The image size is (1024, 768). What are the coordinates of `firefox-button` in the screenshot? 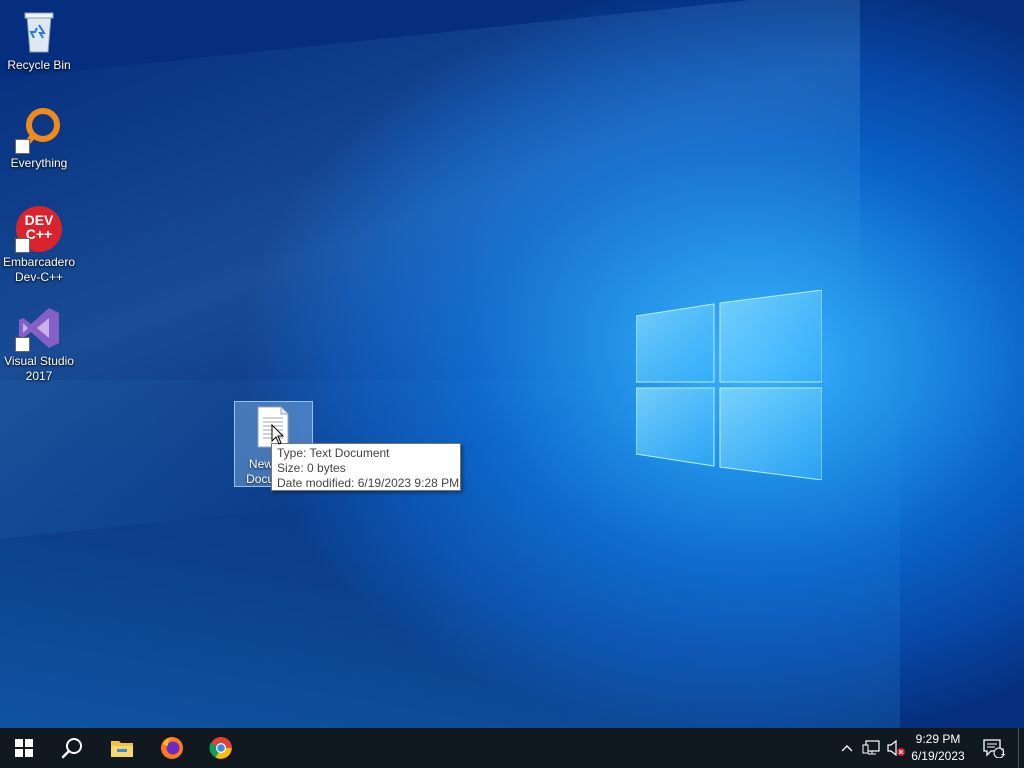 It's located at (172, 748).